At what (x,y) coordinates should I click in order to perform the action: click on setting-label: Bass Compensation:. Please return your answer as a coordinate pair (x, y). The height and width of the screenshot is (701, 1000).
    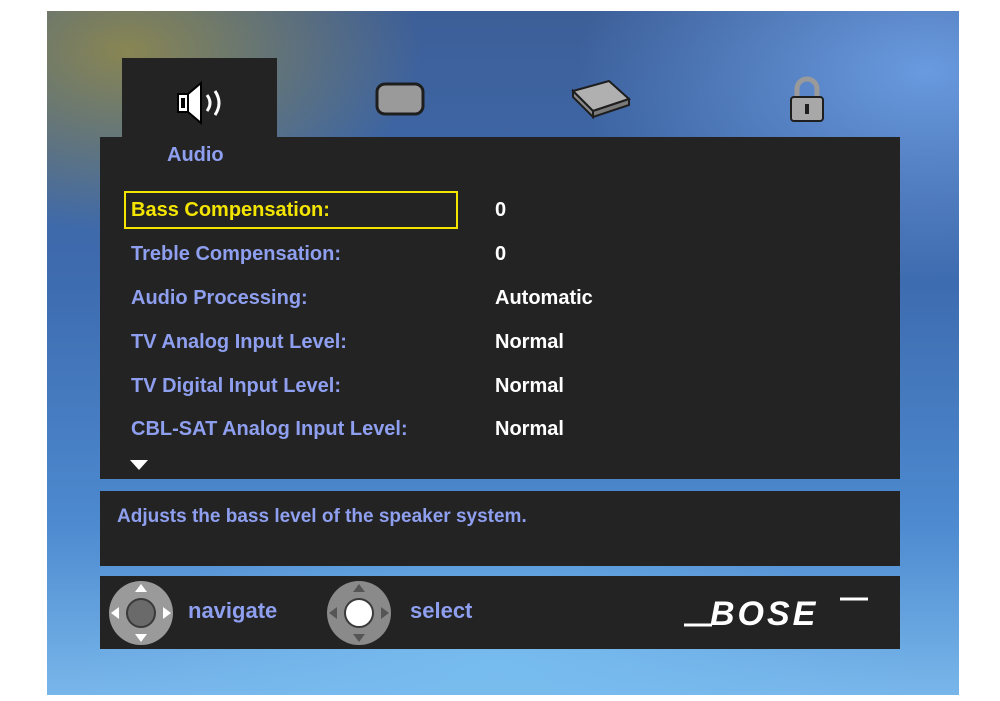
    Looking at the image, I should click on (230, 210).